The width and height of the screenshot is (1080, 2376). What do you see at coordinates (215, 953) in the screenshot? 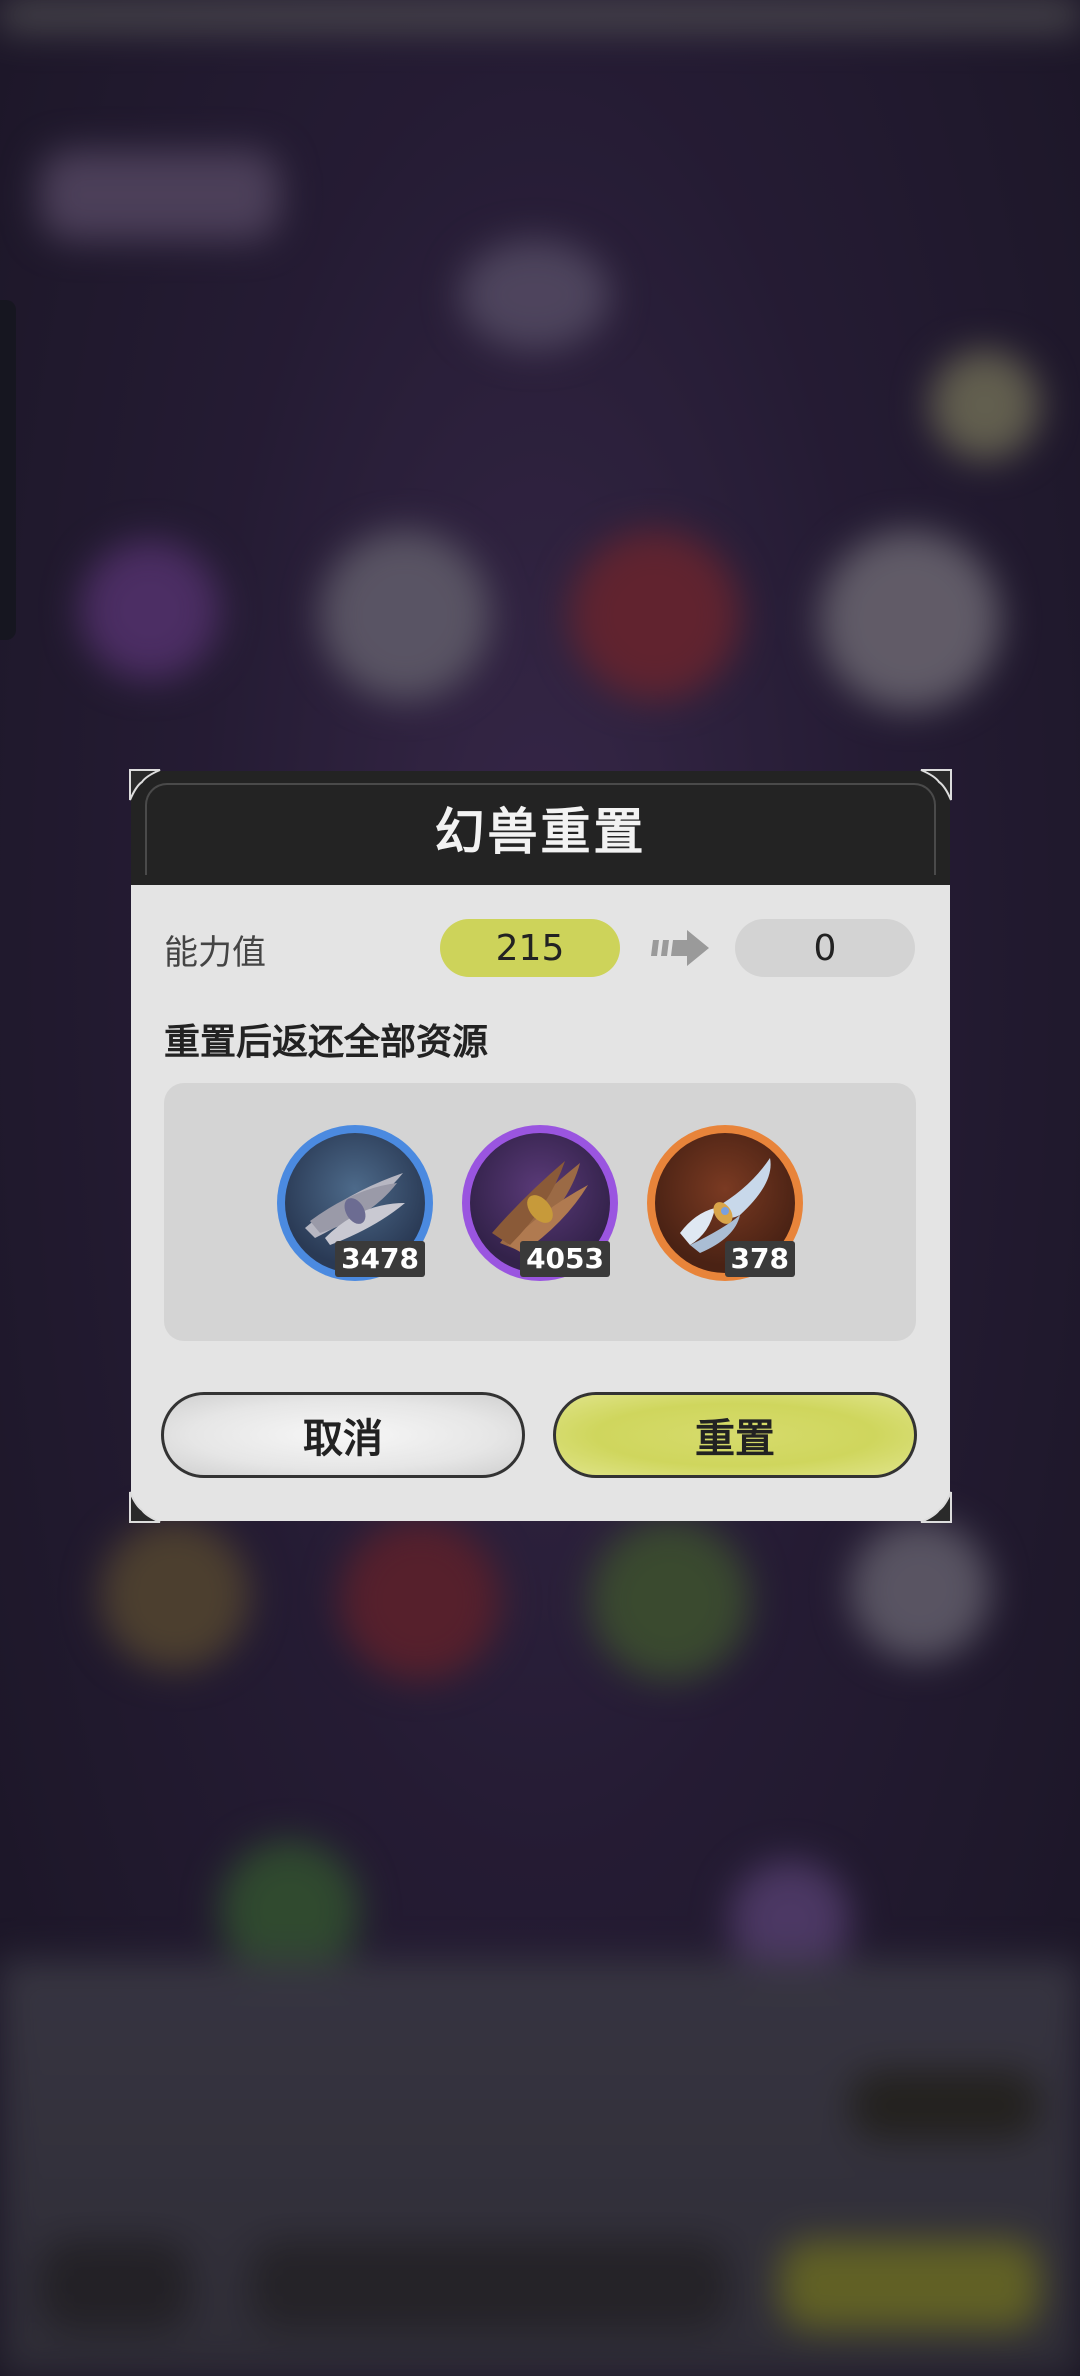
I see `stat-label: 能力值` at bounding box center [215, 953].